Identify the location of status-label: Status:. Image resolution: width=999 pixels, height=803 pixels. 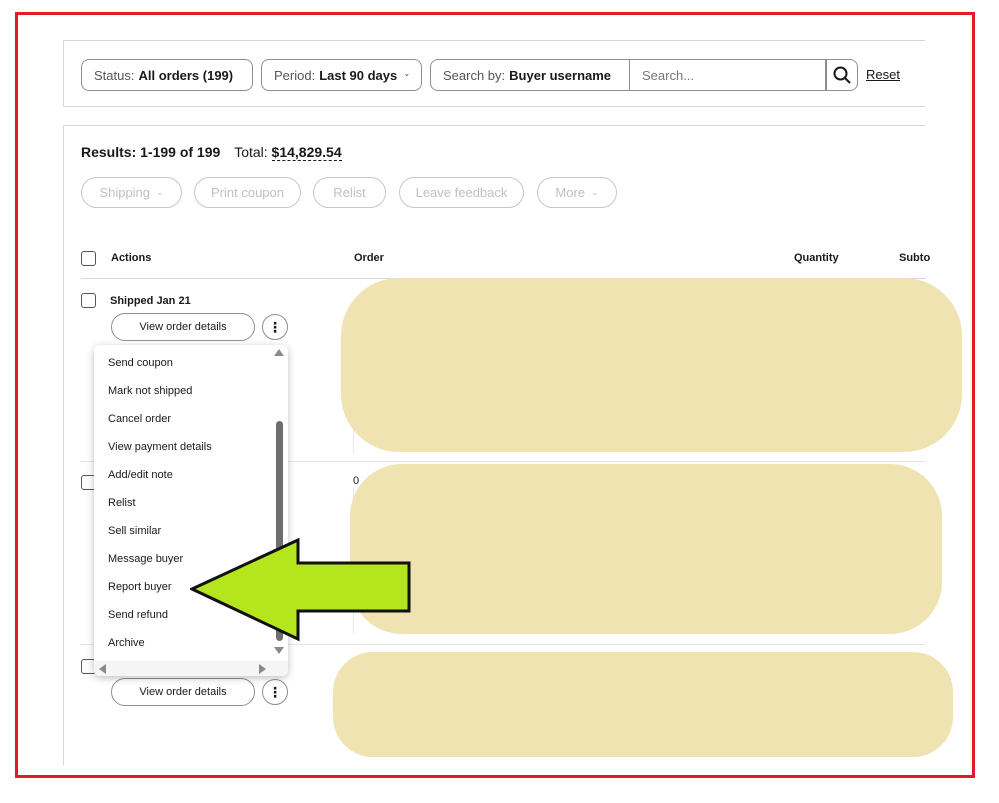
(114, 75).